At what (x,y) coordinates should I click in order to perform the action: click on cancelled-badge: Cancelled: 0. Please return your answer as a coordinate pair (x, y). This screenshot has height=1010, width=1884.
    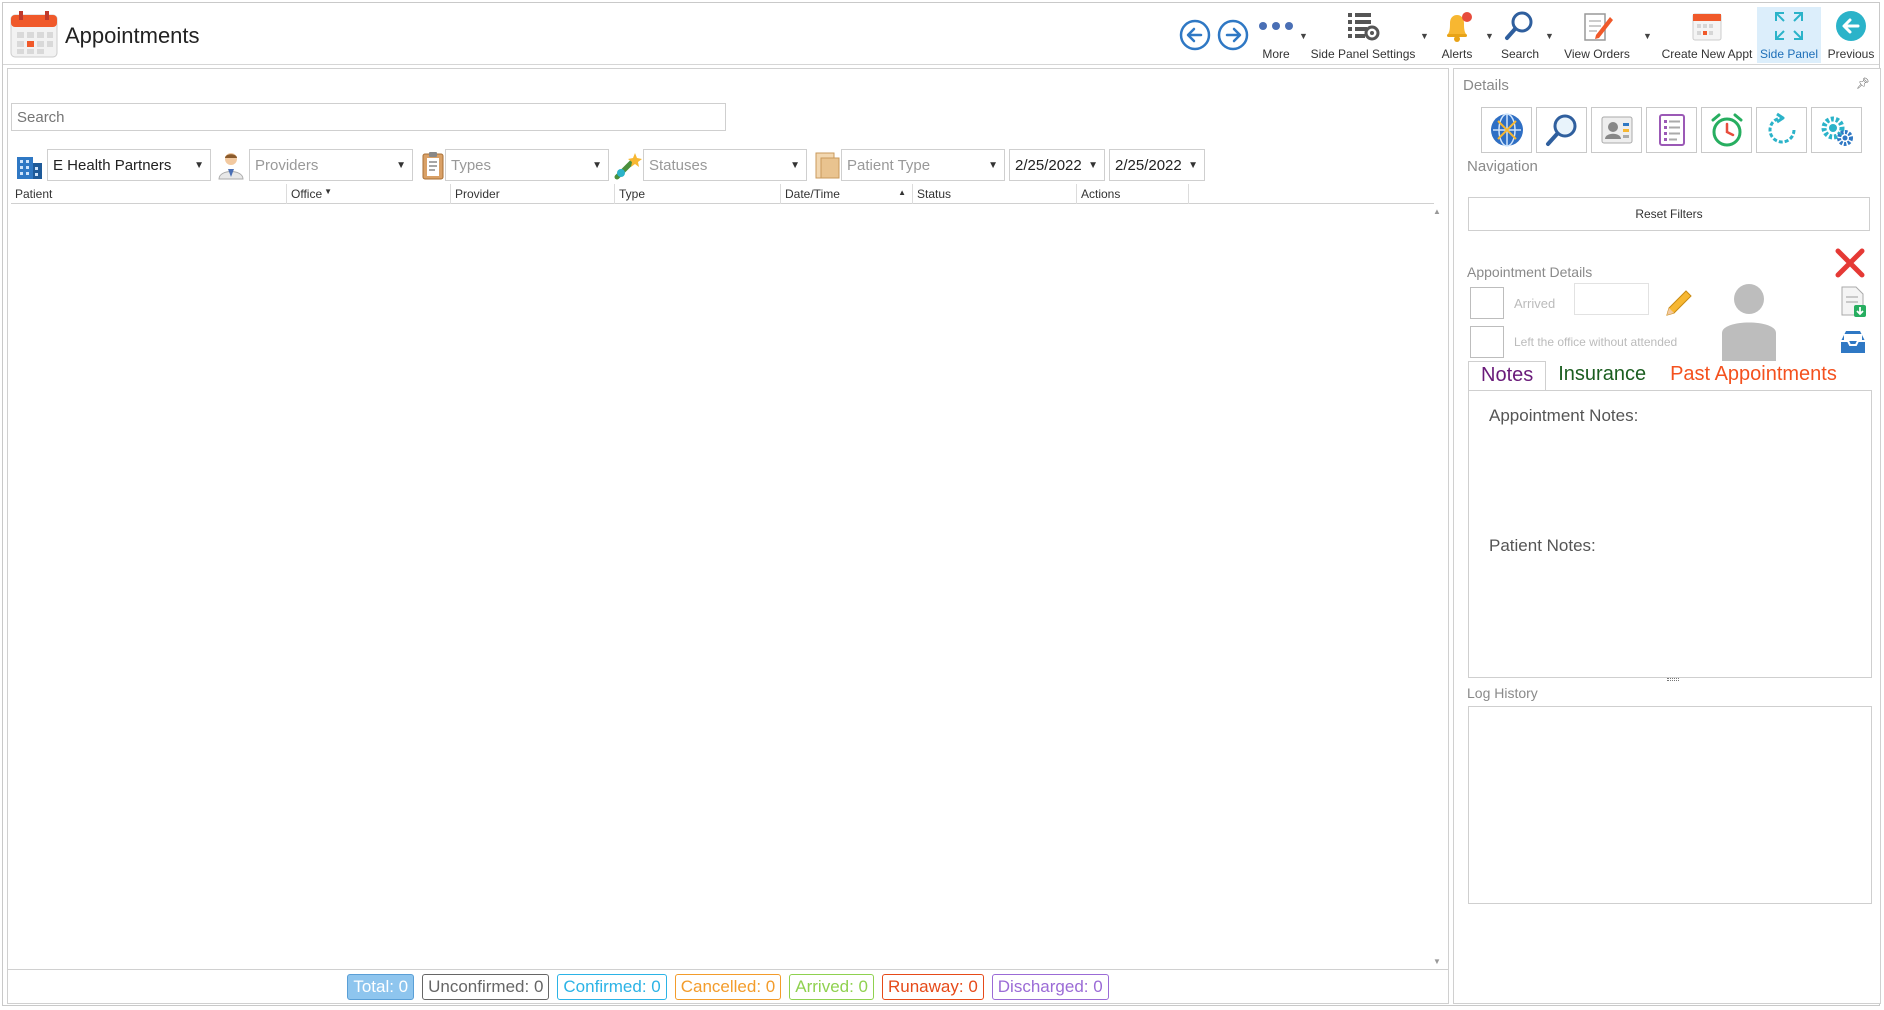
    Looking at the image, I should click on (728, 986).